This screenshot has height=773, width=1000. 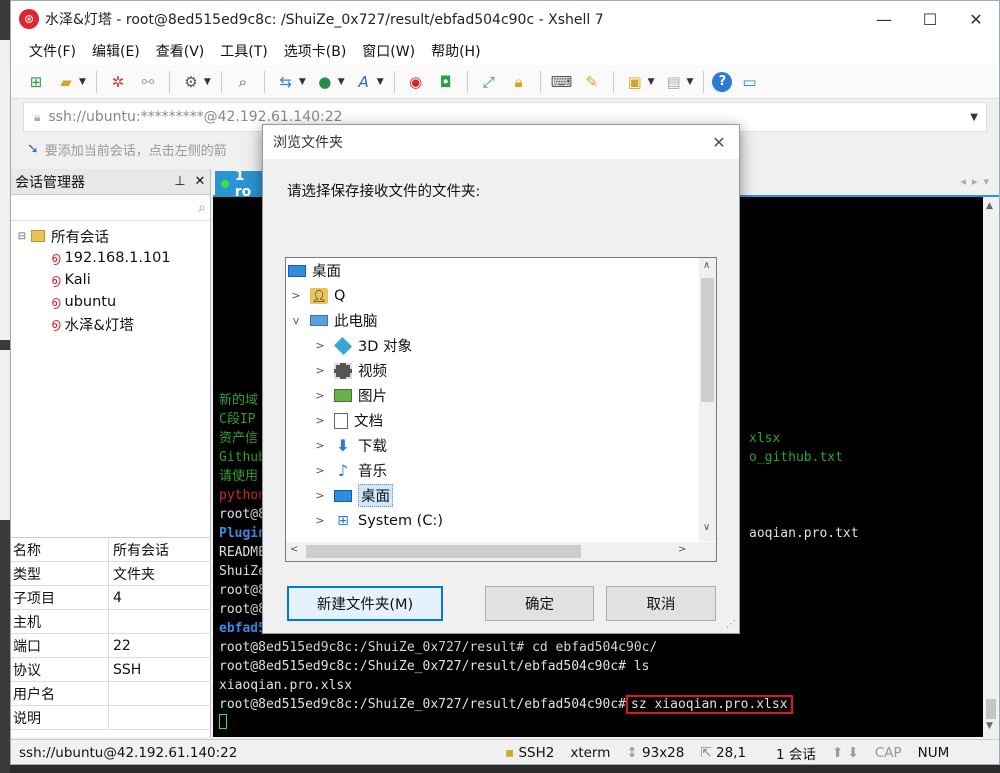 I want to click on transfer-icon: ⇆, so click(x=286, y=82).